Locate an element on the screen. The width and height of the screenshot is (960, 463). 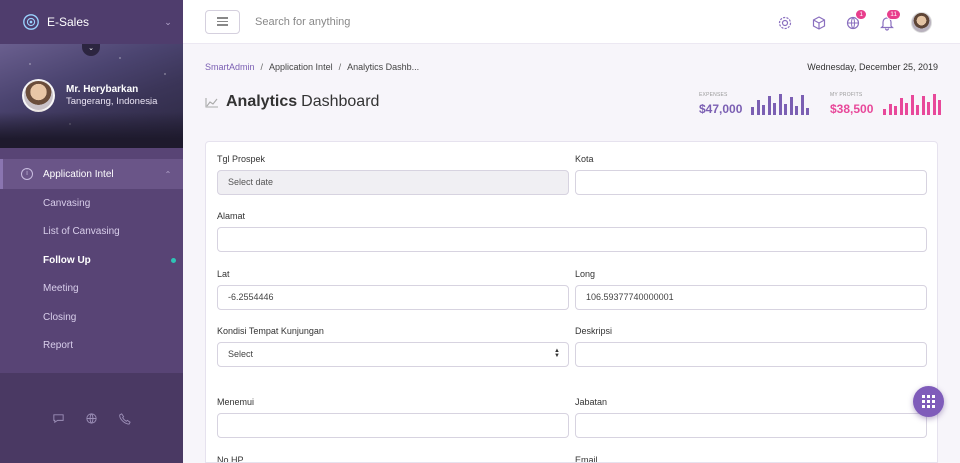
no-hp-field: No HP is located at coordinates (230, 459).